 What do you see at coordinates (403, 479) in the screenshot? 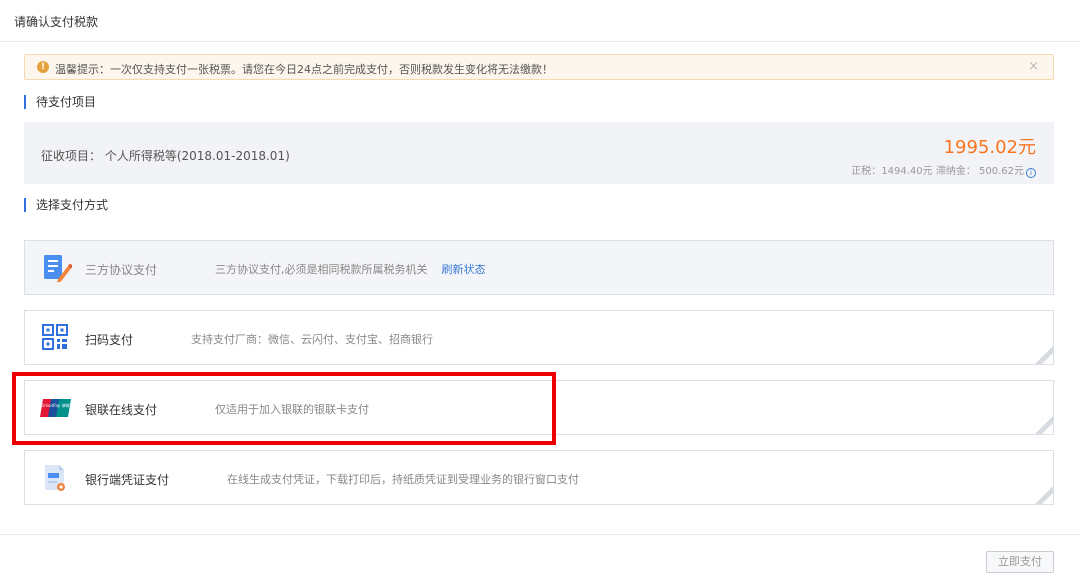
I see `pay-option-bank-voucher-desc: 在线生成支付凭证，下载打印后，持纸质凭证到受理业务的银行窗口支付` at bounding box center [403, 479].